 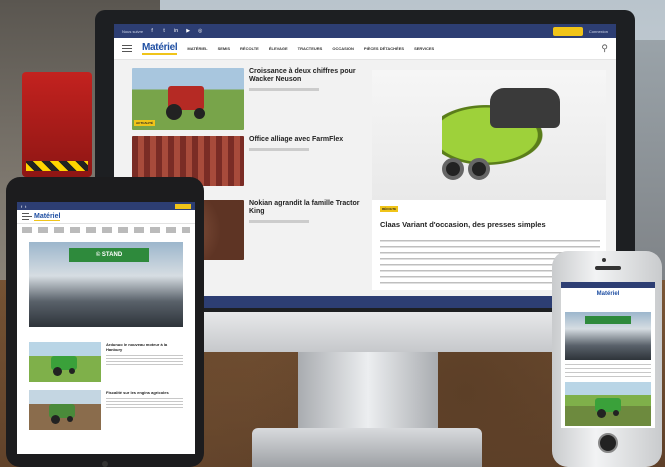 I want to click on article-title: Nokian agrandit la famille Tractor King, so click(x=305, y=208).